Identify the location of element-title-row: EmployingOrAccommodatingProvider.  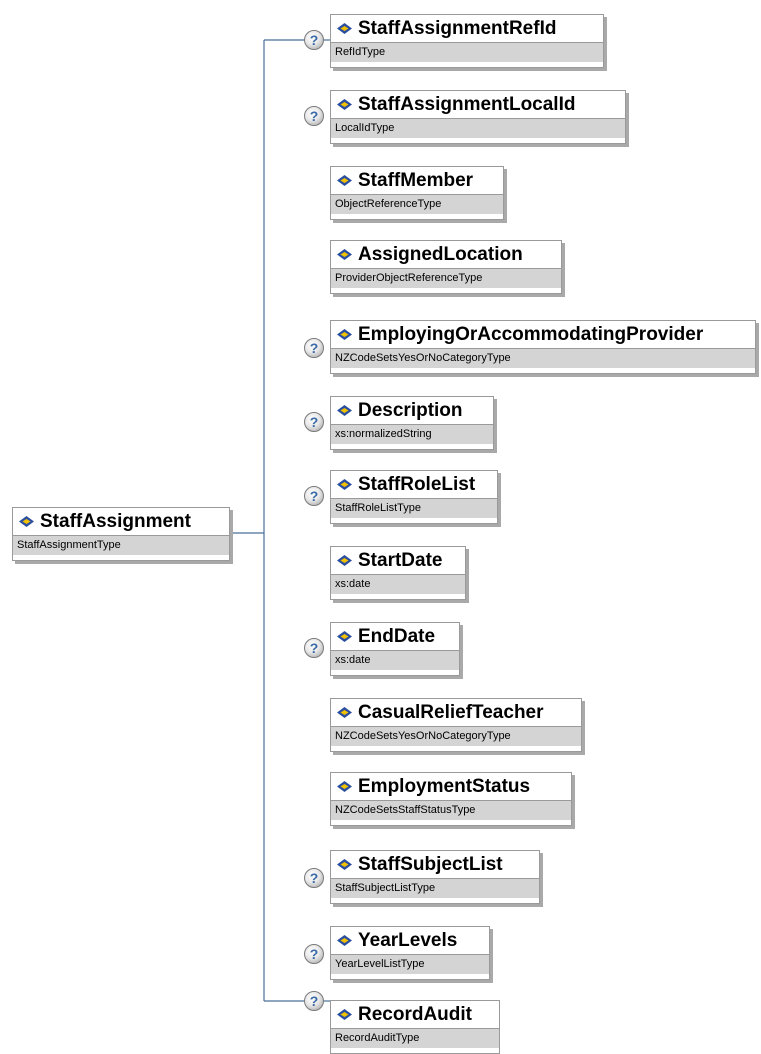
(543, 334).